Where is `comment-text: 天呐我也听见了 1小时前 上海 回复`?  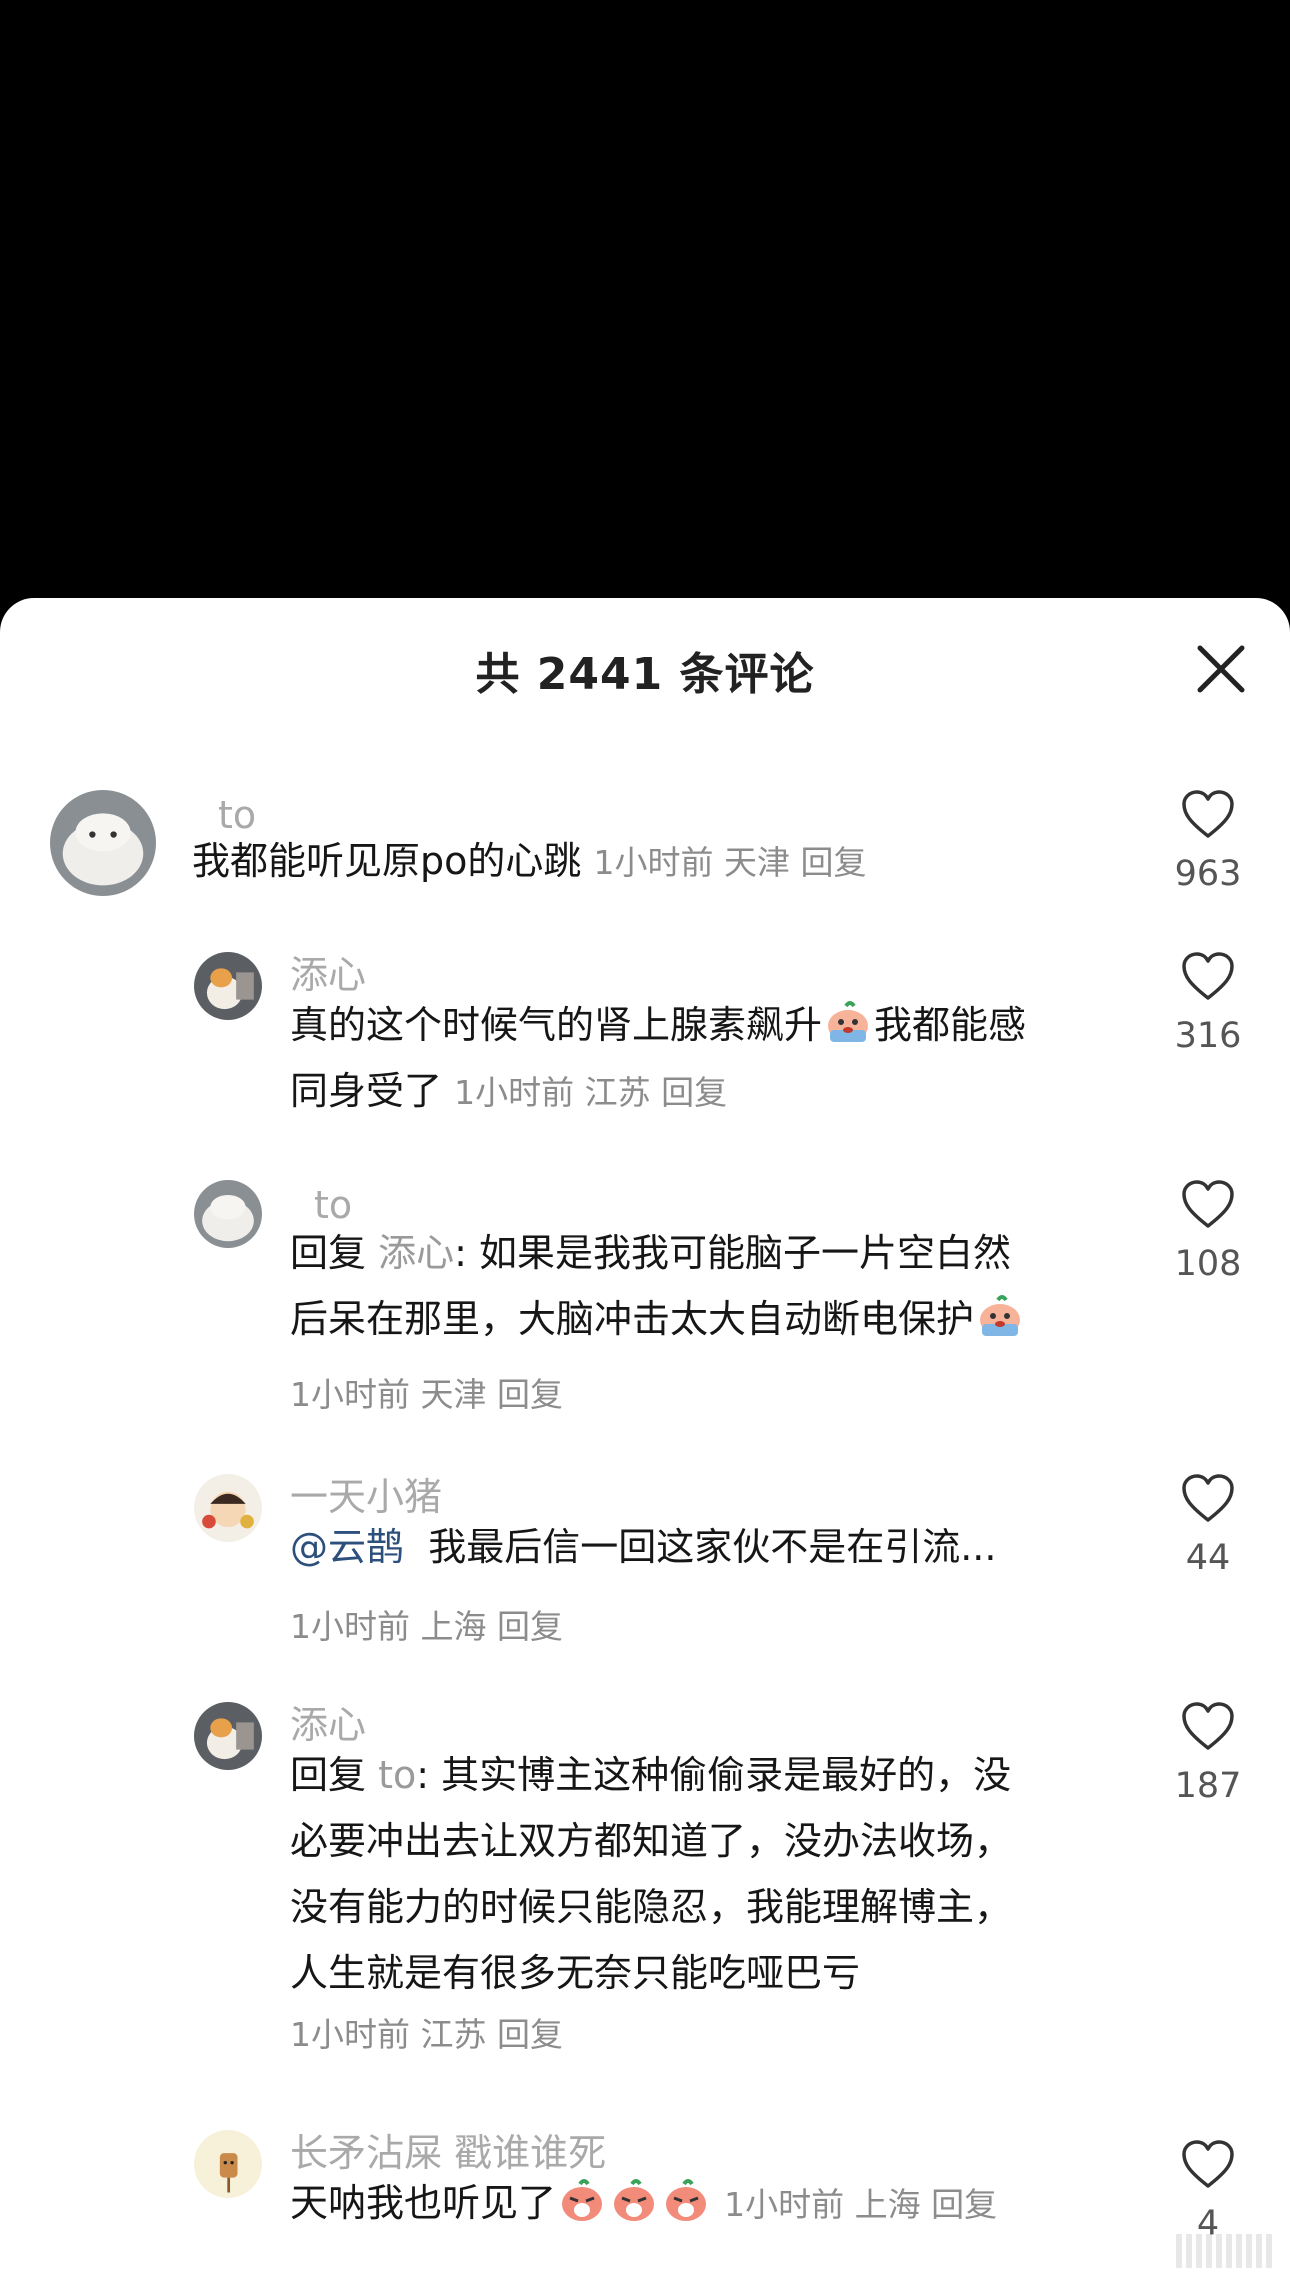
comment-text: 天呐我也听见了 1小时前 上海 回复 is located at coordinates (643, 2204).